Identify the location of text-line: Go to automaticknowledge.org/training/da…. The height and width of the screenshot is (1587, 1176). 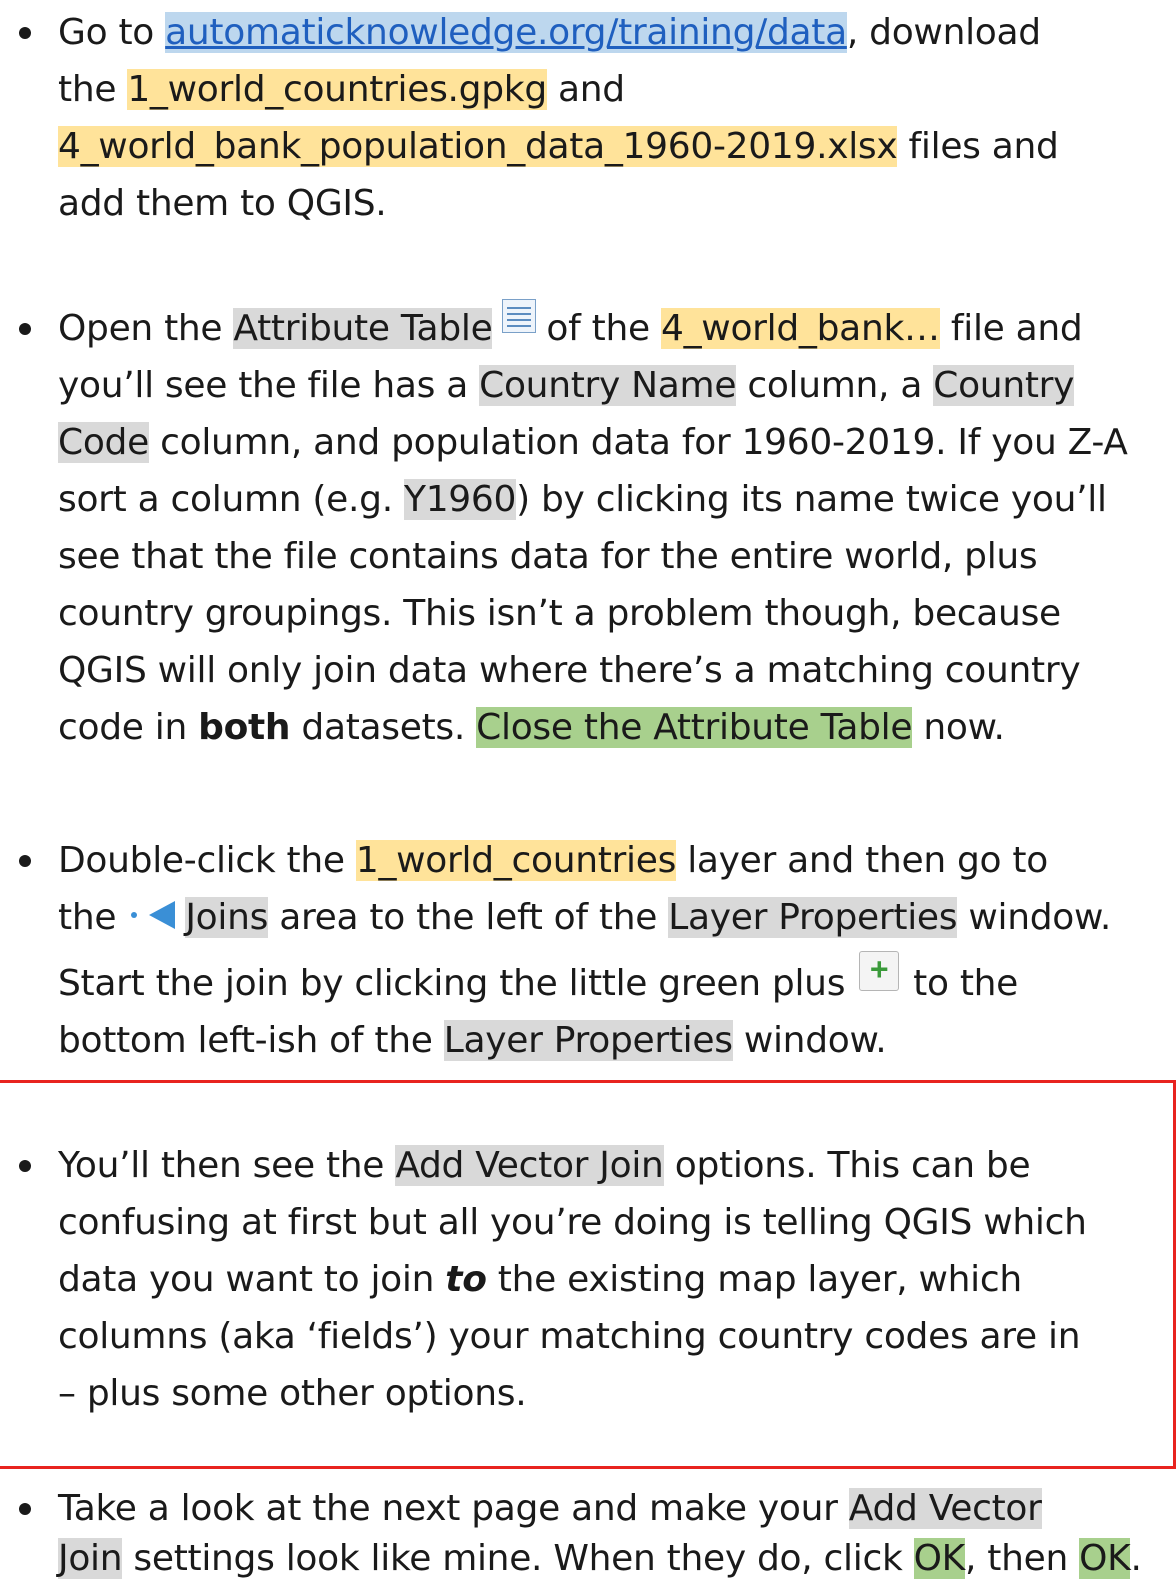
(549, 32).